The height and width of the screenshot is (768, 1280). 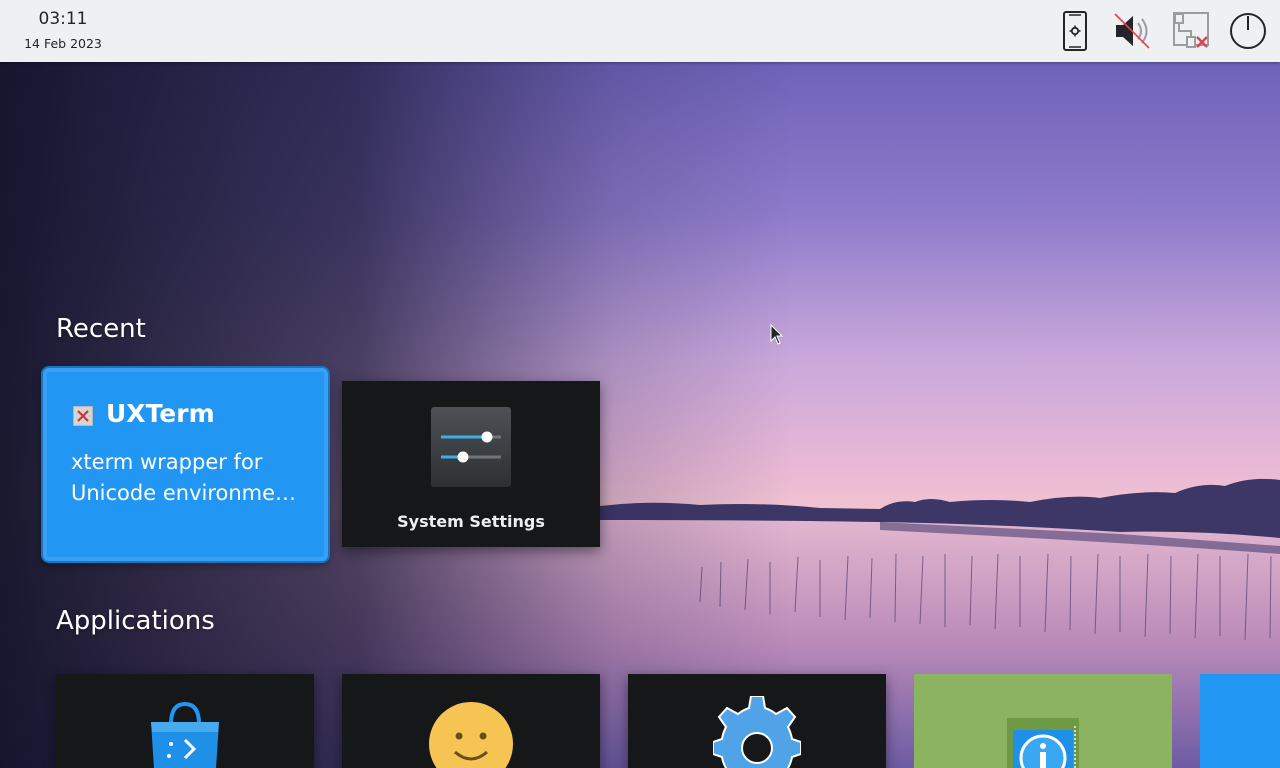 What do you see at coordinates (471, 521) in the screenshot?
I see `recent-tile-title: System Settings` at bounding box center [471, 521].